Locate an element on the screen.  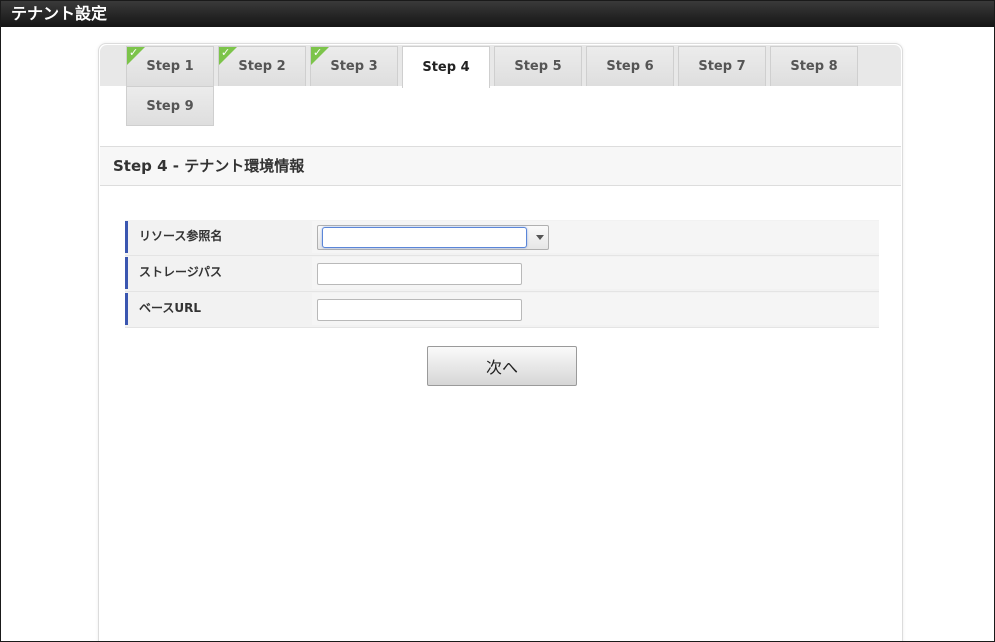
storage-path-label: ストレージパス is located at coordinates (217, 273).